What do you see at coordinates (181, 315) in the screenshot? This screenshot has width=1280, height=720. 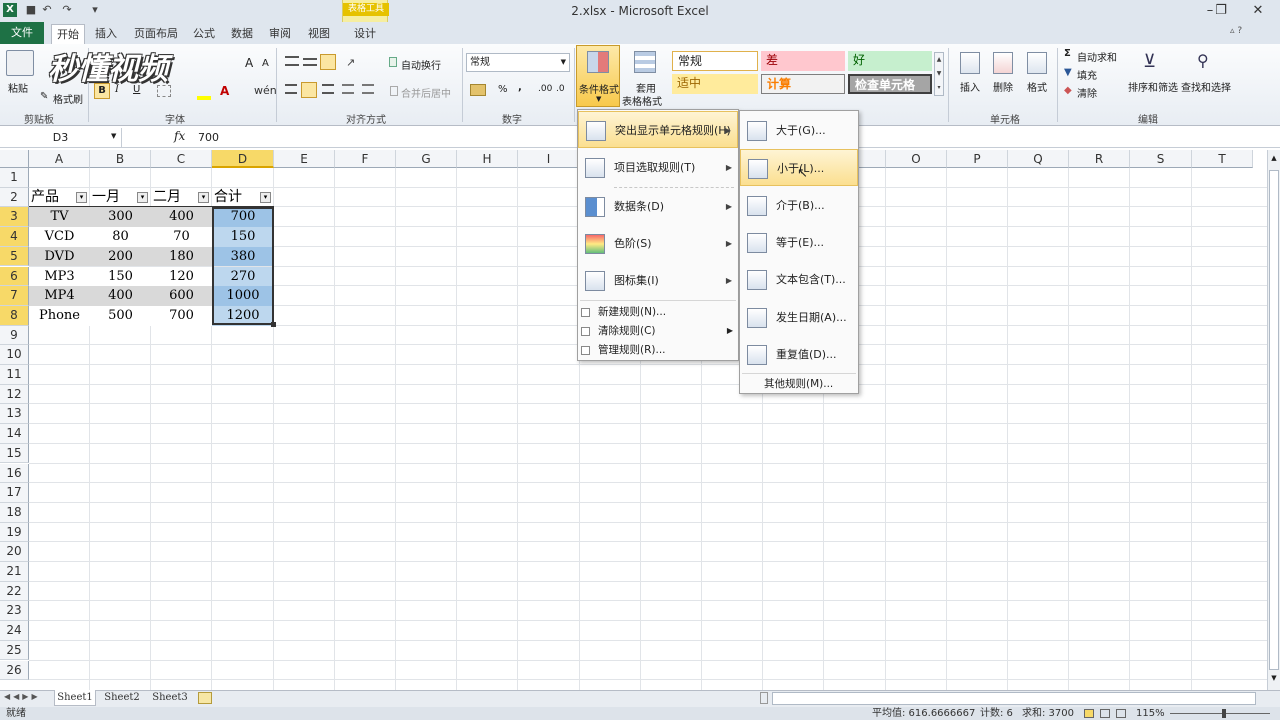 I see `table-cell: 700` at bounding box center [181, 315].